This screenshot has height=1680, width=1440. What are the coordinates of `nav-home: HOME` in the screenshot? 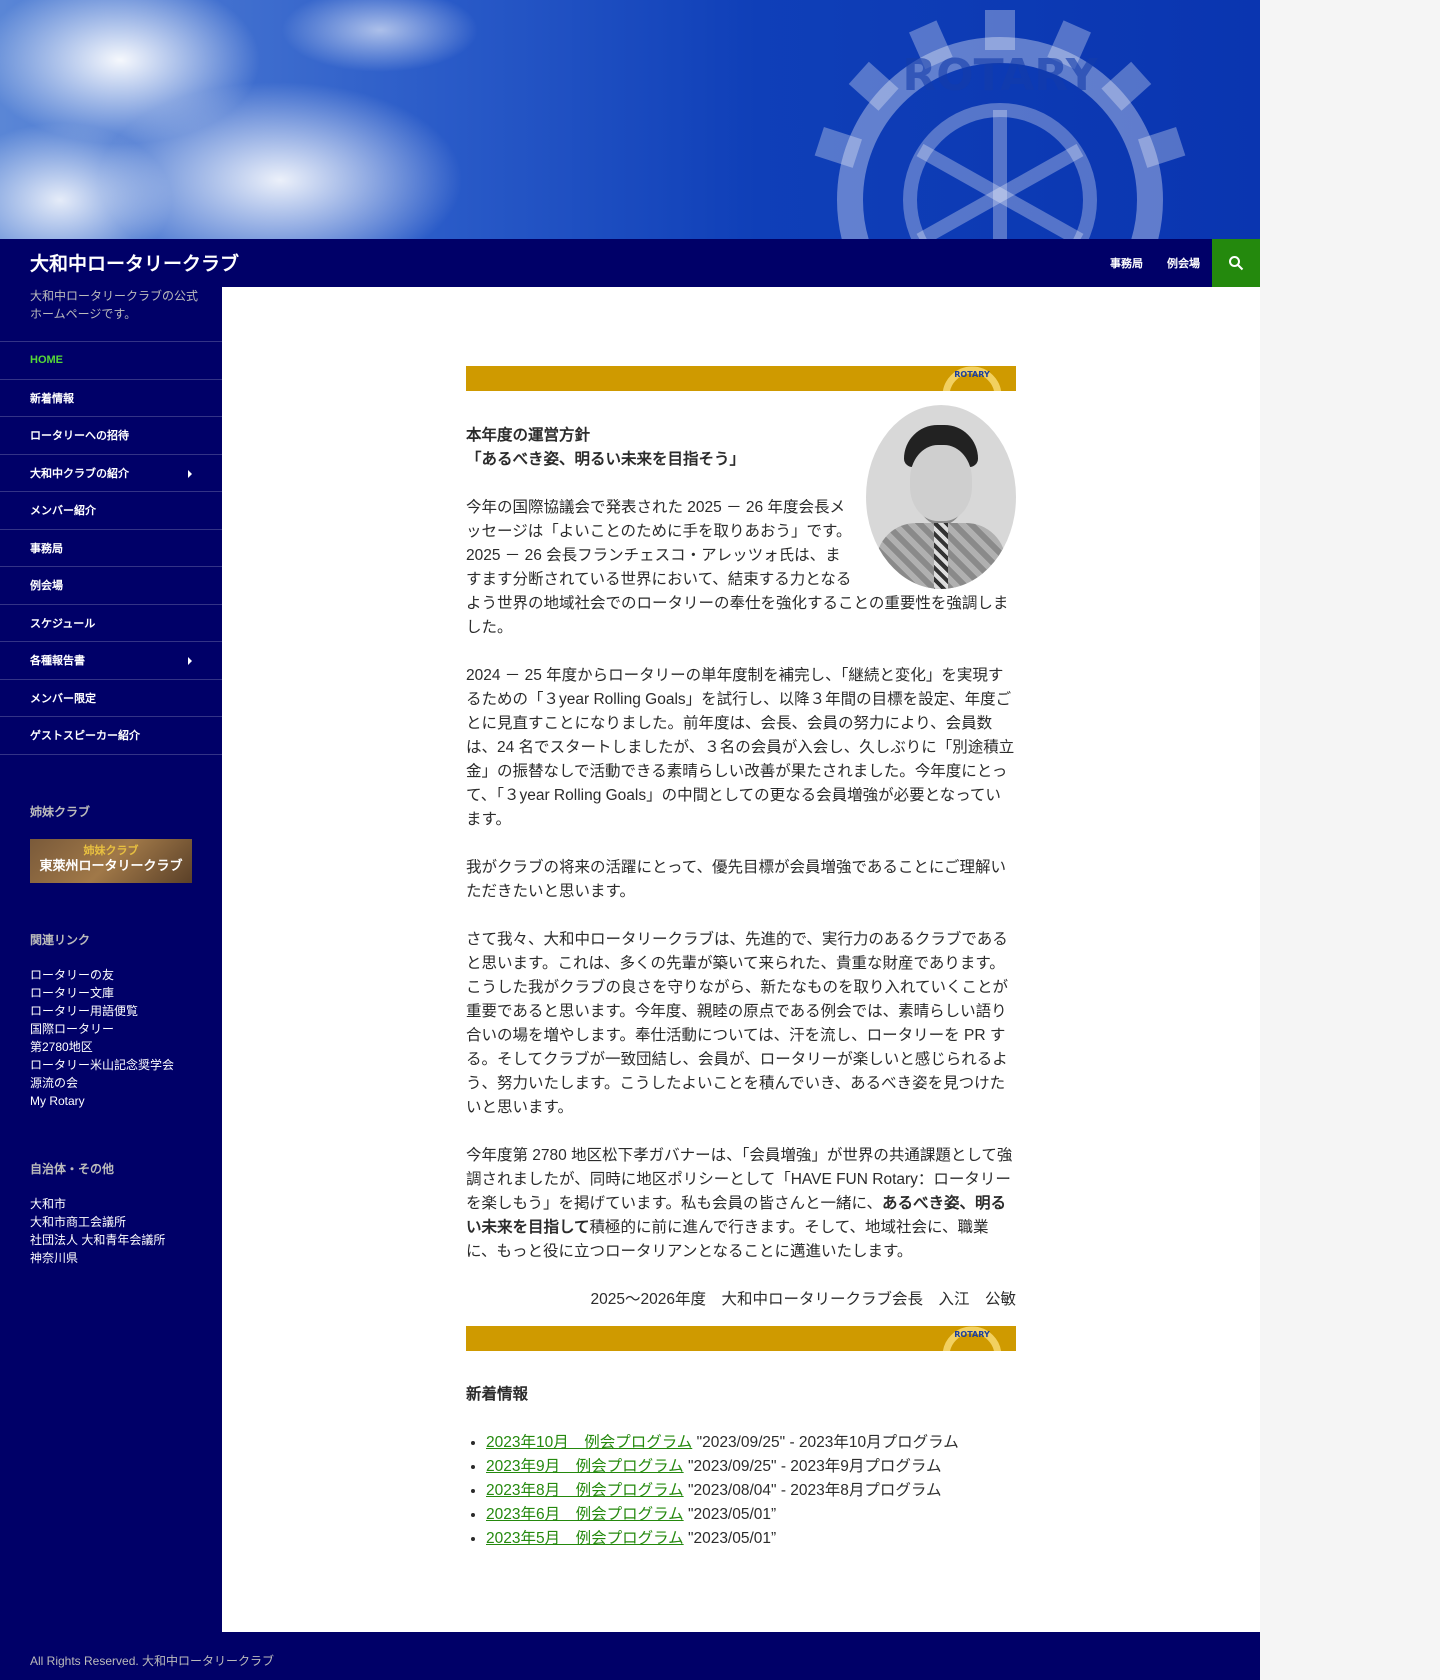 It's located at (111, 361).